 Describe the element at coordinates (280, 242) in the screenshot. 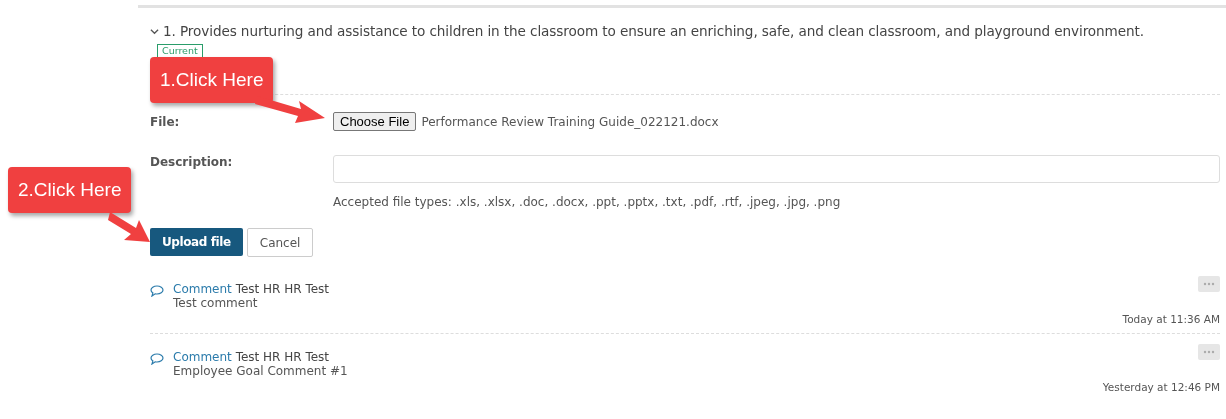

I see `cancel-button: Cancel` at that location.